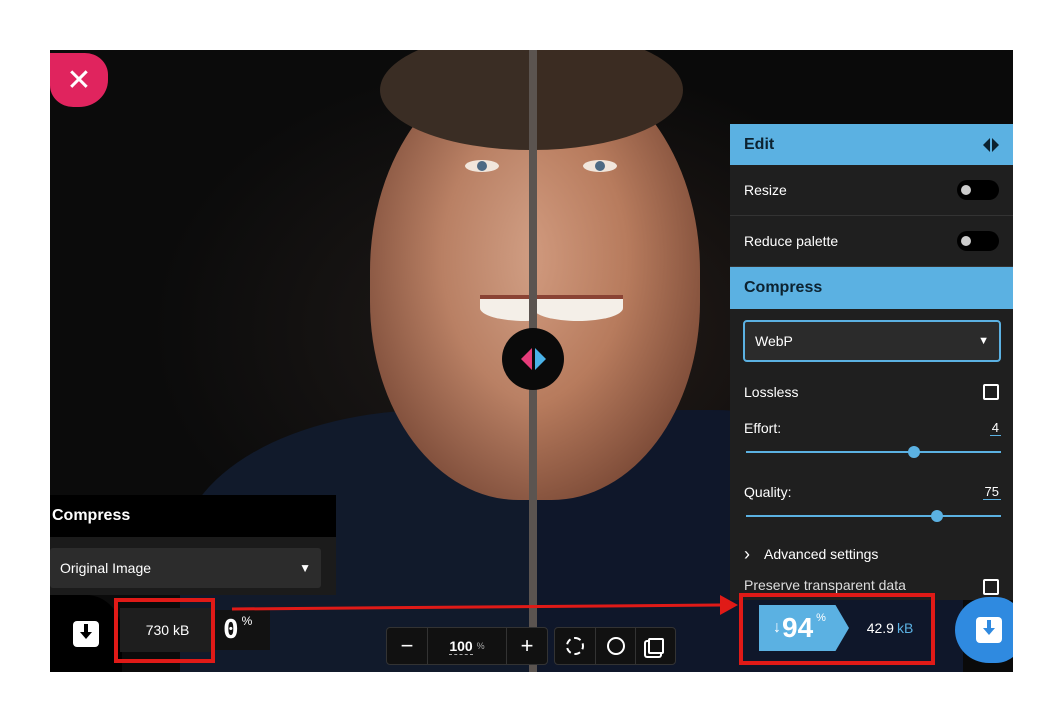  Describe the element at coordinates (978, 190) in the screenshot. I see `resize-toggle` at that location.